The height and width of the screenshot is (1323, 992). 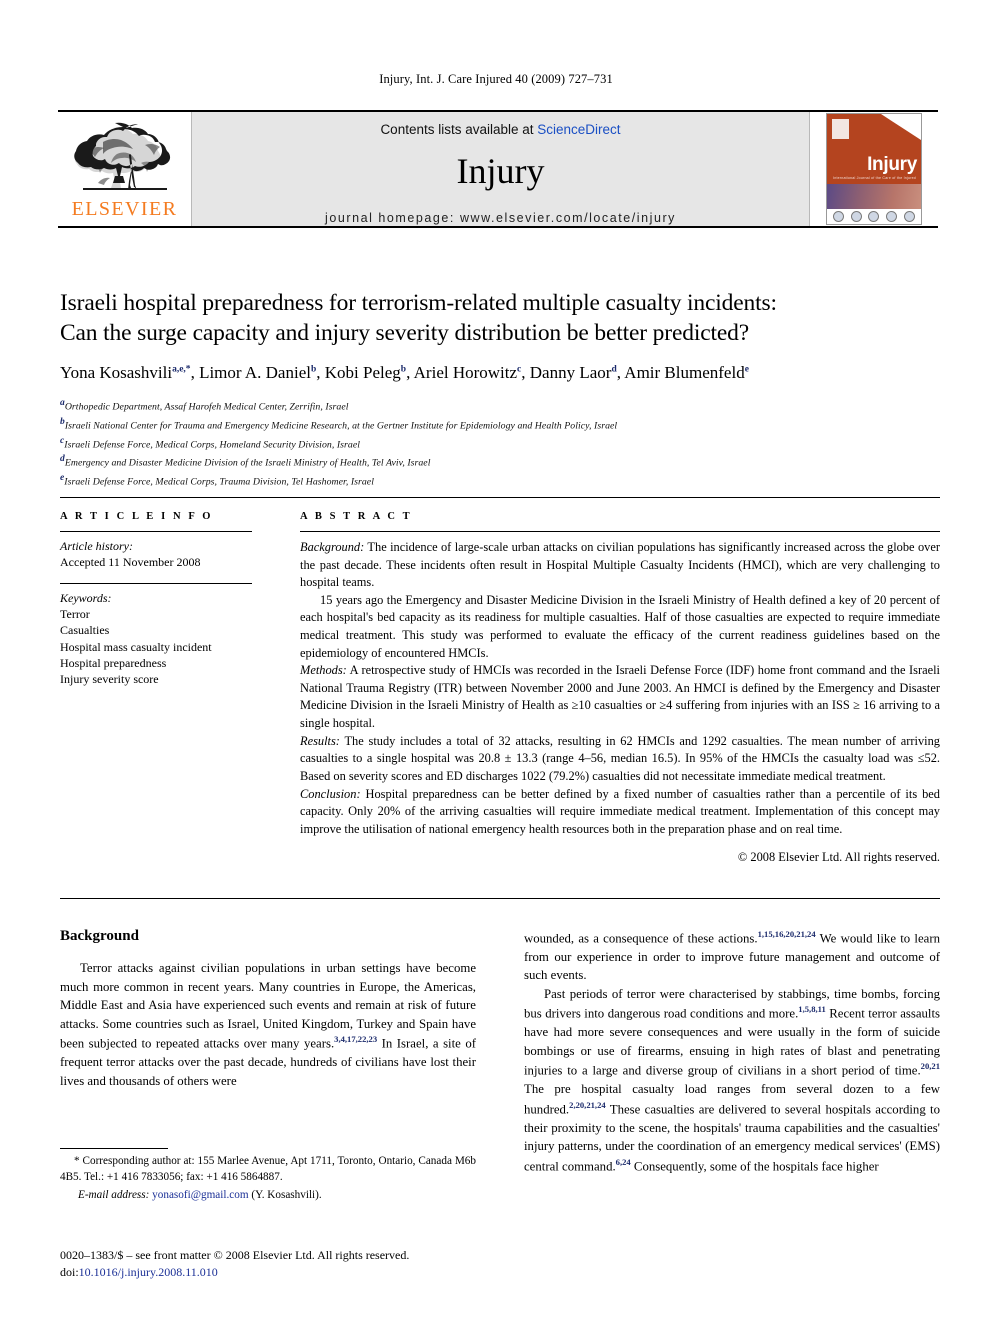 I want to click on article-history-label: Article history:, so click(x=96, y=546).